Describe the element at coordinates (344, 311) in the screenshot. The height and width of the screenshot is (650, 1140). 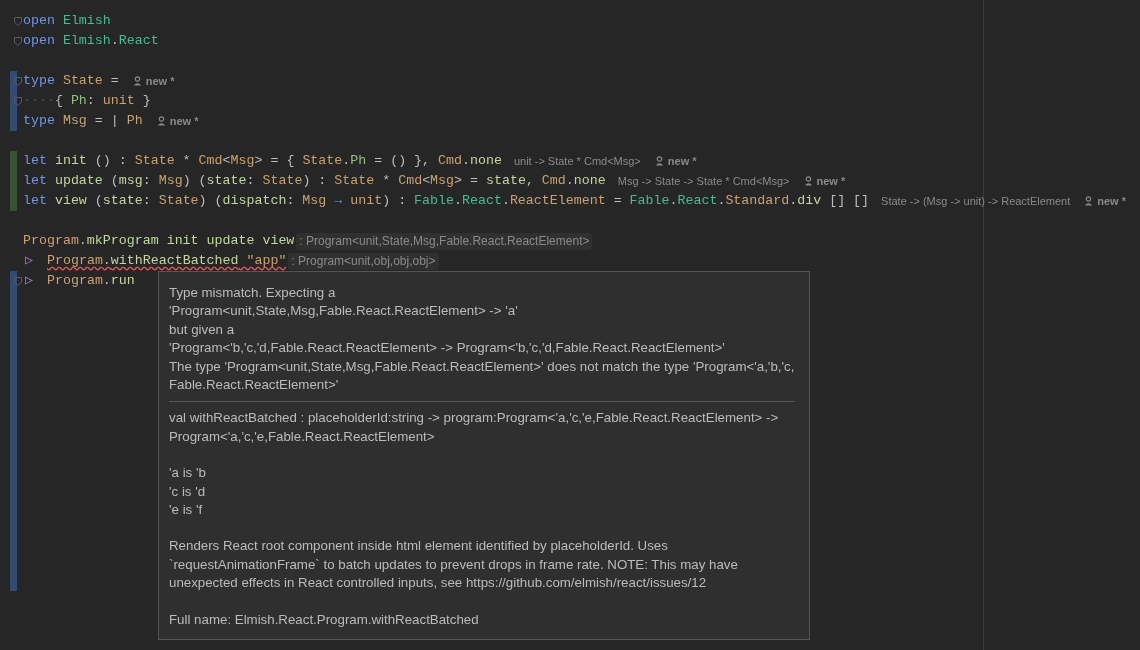
I see `error-message-line: 'Program<unit,State,Msg,Fable.React.ReactElement> -> 'a'` at that location.